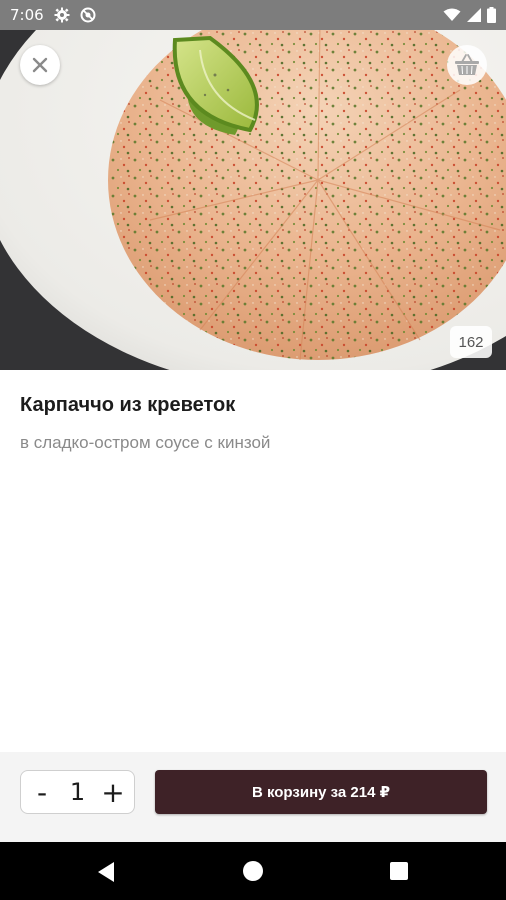 The height and width of the screenshot is (900, 506). I want to click on status-right, so click(469, 15).